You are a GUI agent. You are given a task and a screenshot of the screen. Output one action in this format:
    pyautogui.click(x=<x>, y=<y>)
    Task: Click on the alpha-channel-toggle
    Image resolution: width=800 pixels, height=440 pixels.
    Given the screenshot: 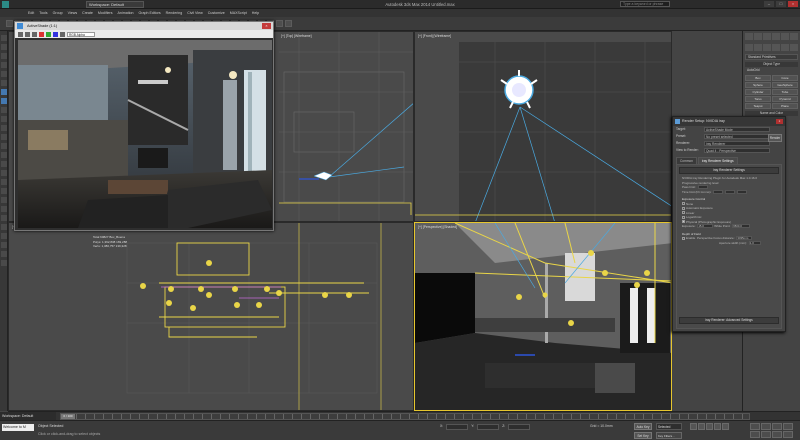 What is the action you would take?
    pyautogui.click(x=62, y=34)
    